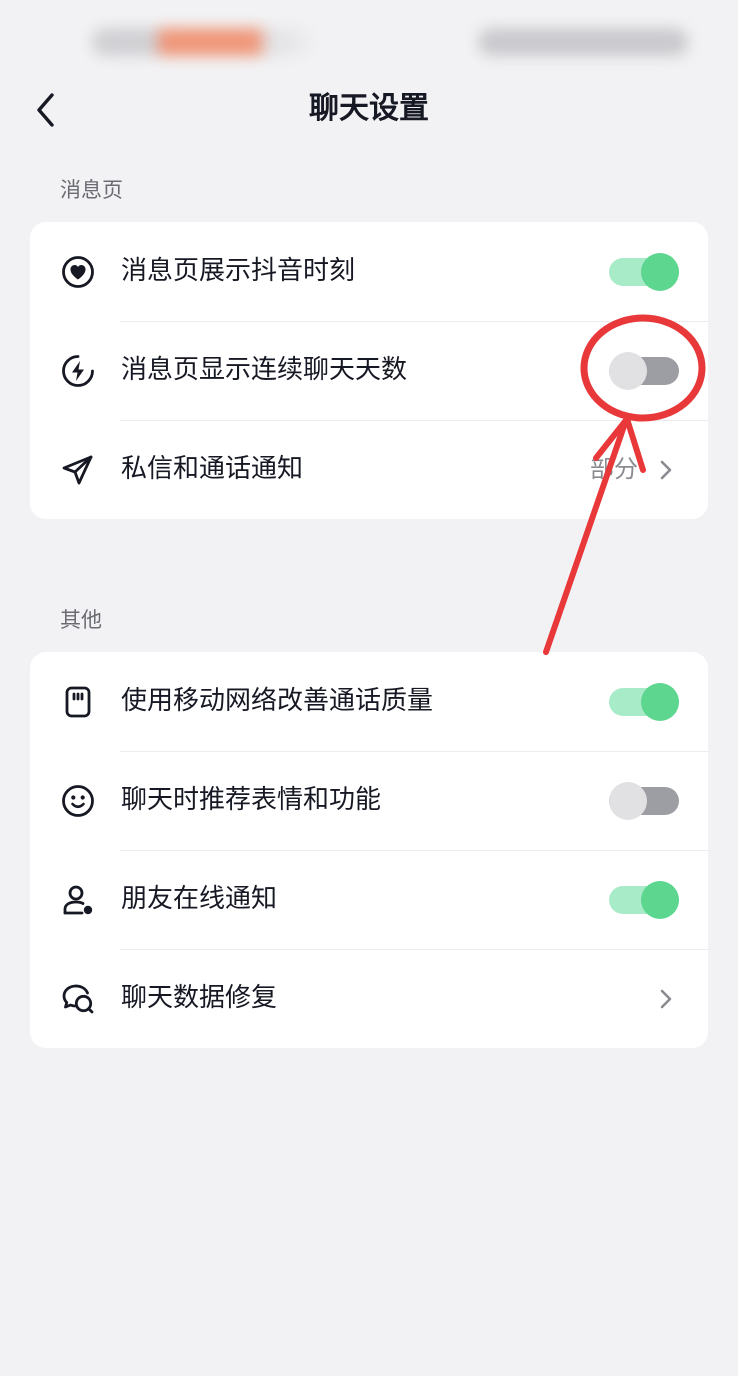  What do you see at coordinates (77, 470) in the screenshot?
I see `paper-plane-icon` at bounding box center [77, 470].